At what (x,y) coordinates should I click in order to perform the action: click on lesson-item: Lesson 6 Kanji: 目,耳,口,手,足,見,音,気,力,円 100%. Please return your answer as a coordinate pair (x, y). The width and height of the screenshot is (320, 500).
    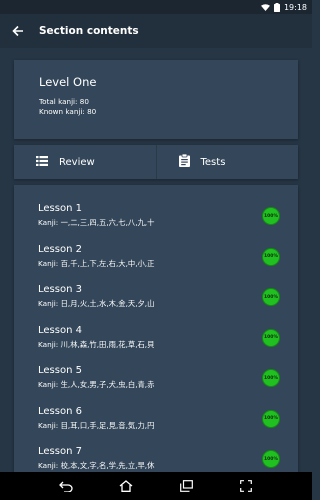
    Looking at the image, I should click on (156, 426).